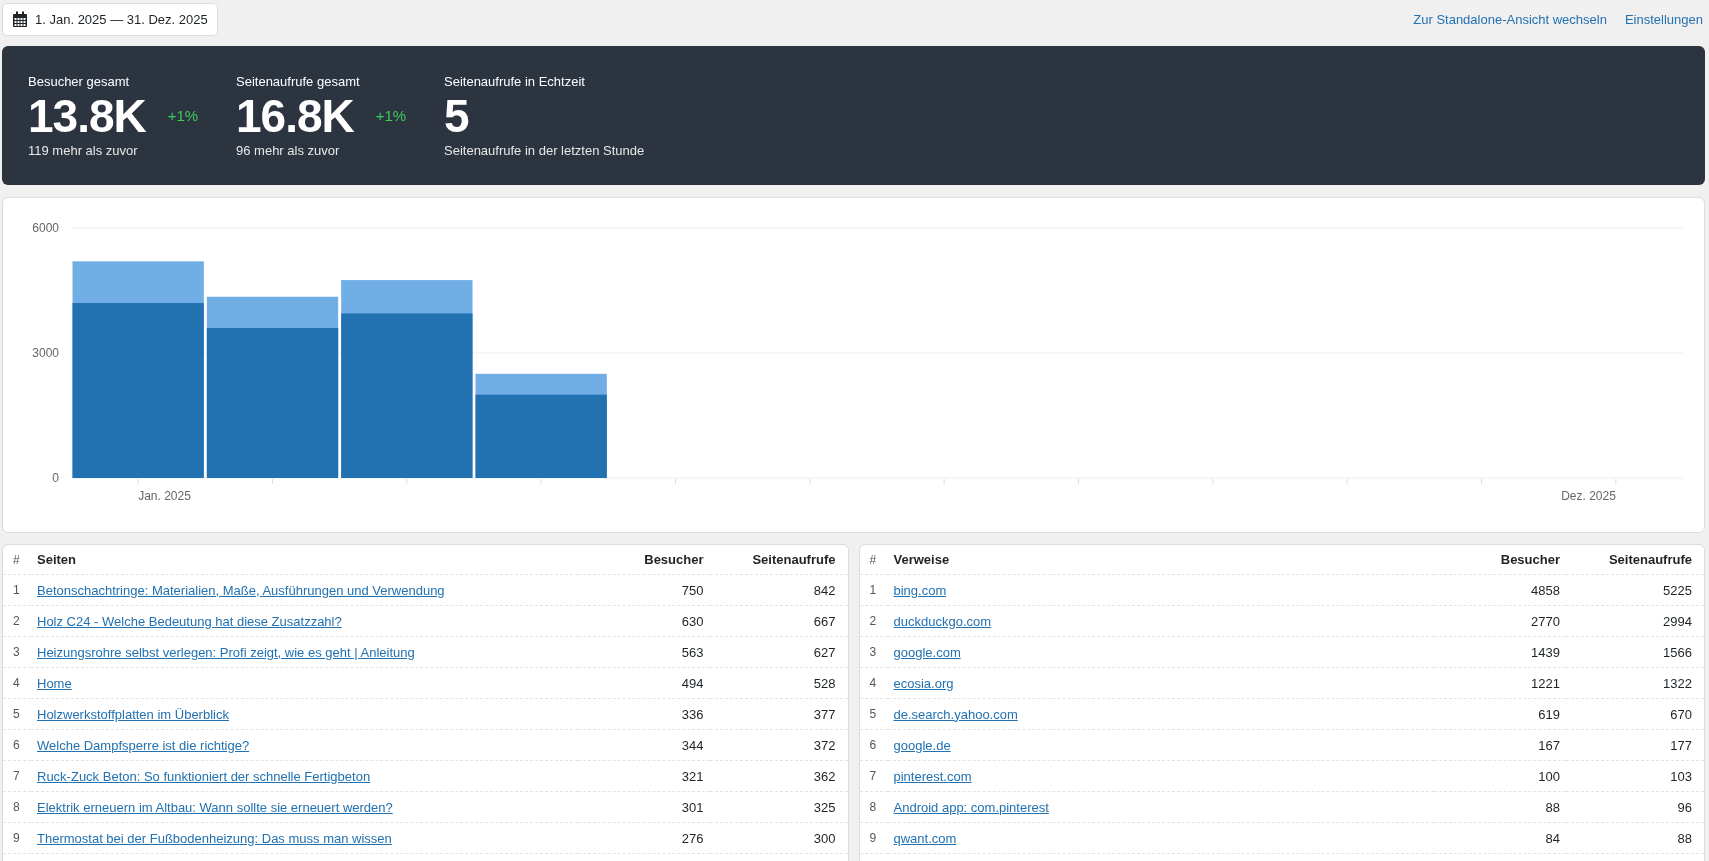 Image resolution: width=1709 pixels, height=861 pixels. I want to click on row-link: Thermostat bei der Fußbodenheizung: Das muss man wissen, so click(214, 838).